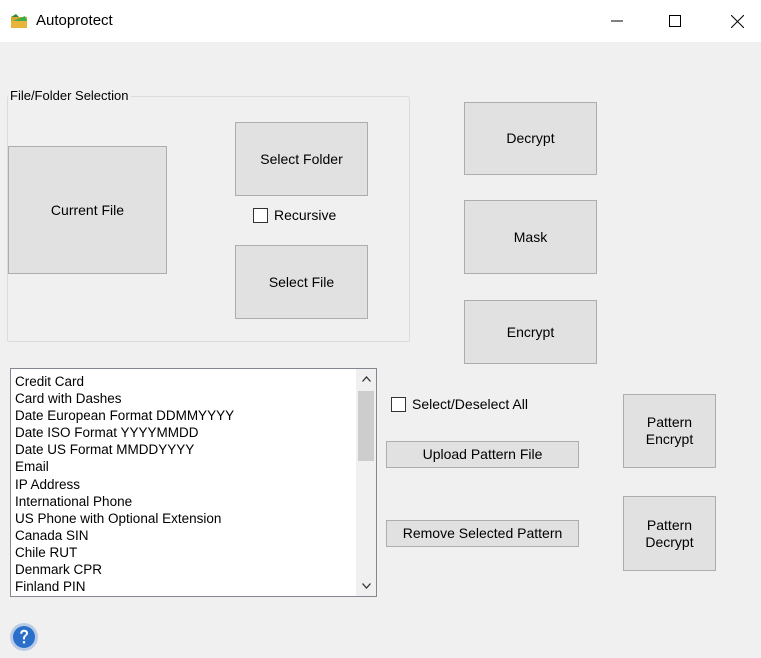 The image size is (761, 658). I want to click on chevron-up-icon, so click(366, 379).